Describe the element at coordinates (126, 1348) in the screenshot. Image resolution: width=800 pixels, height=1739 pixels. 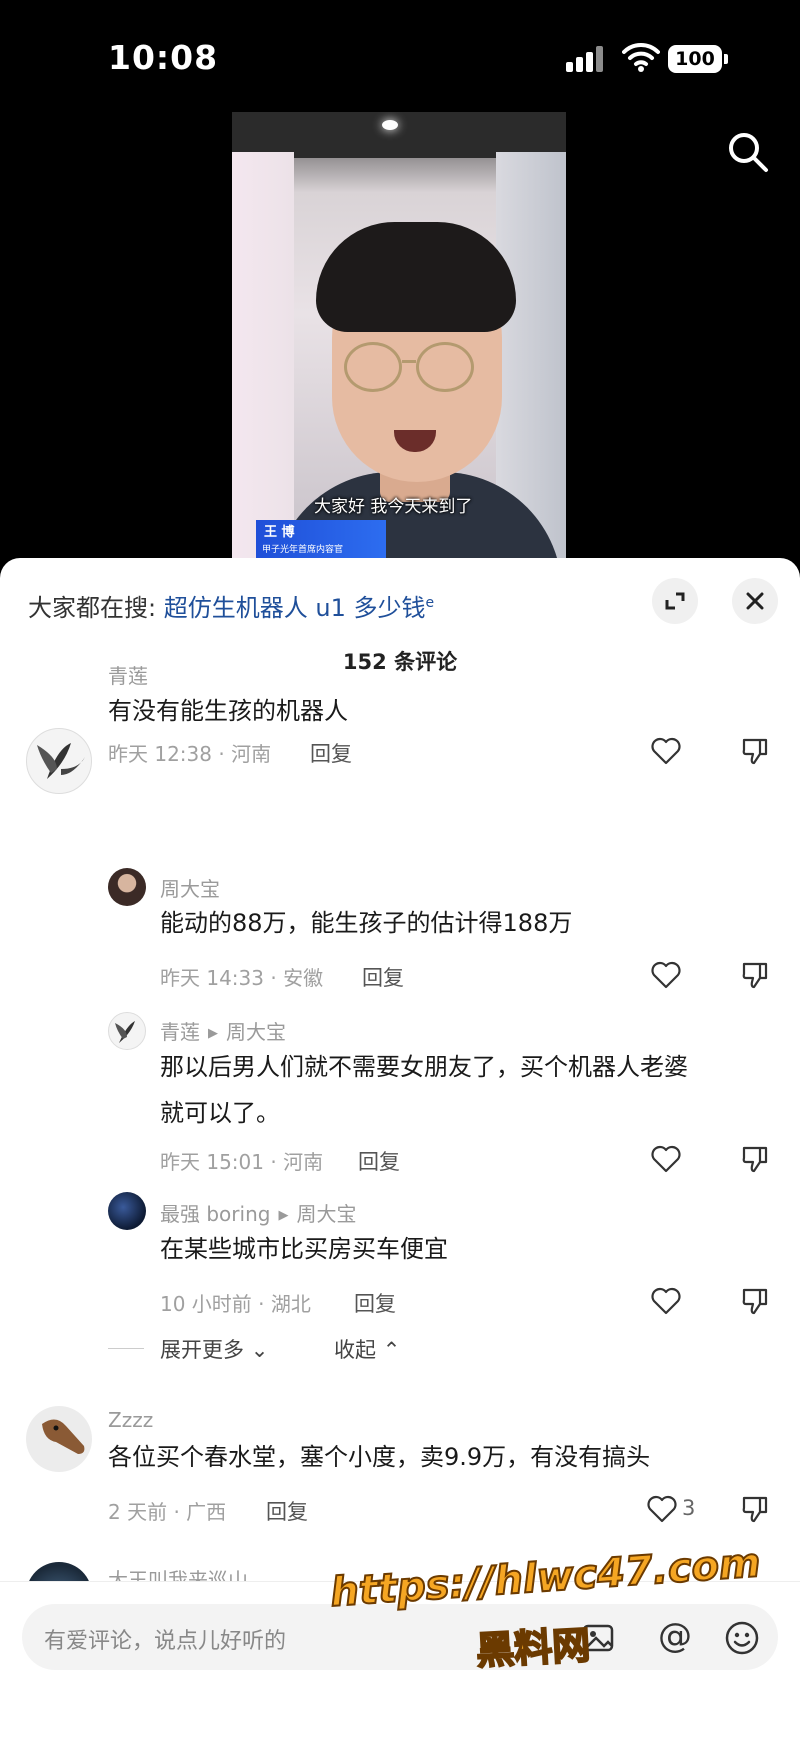
I see `divider` at that location.